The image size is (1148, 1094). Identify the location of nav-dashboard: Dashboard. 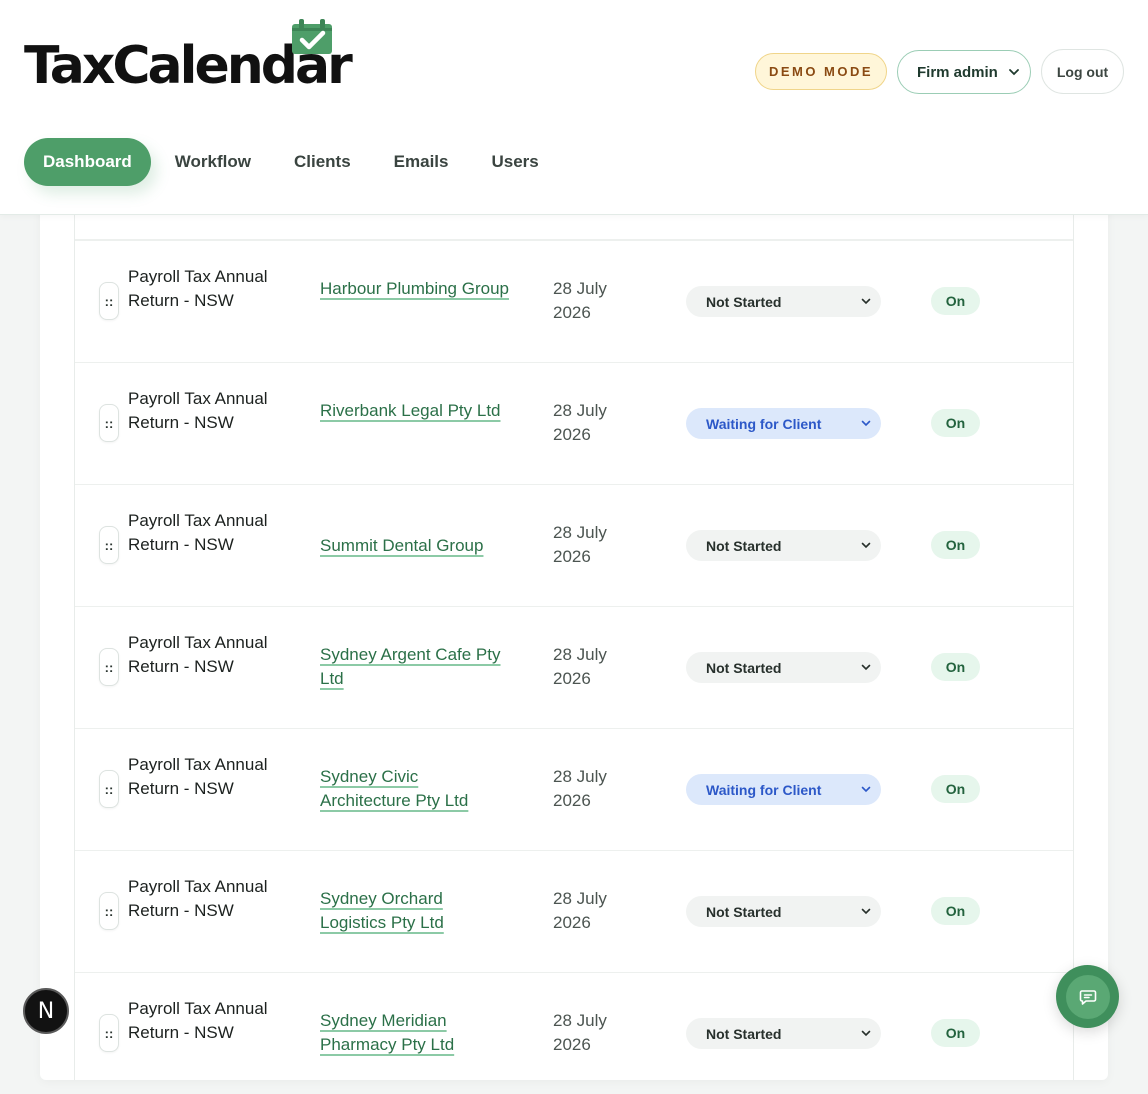
(87, 162).